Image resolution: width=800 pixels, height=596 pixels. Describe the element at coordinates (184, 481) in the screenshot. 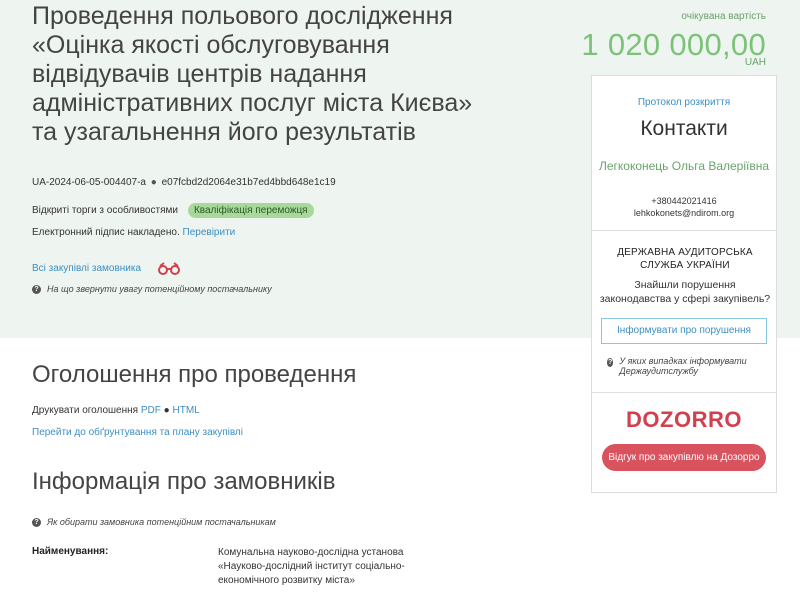

I see `customers-heading: Інформація про замовників` at that location.